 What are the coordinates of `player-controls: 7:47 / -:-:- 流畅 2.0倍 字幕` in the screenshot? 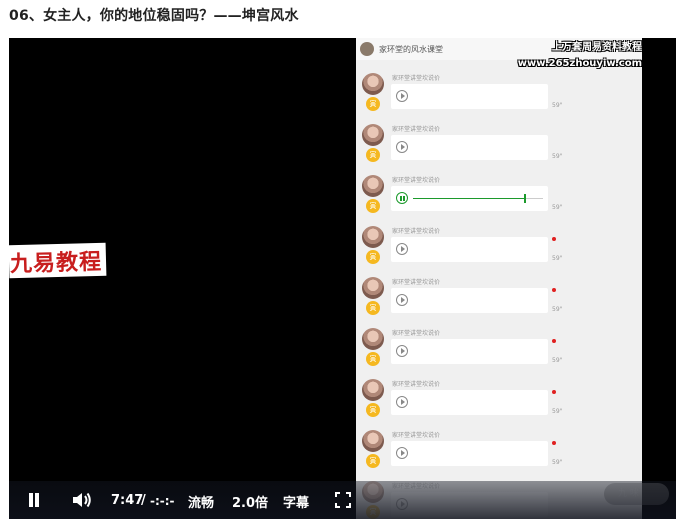 It's located at (342, 500).